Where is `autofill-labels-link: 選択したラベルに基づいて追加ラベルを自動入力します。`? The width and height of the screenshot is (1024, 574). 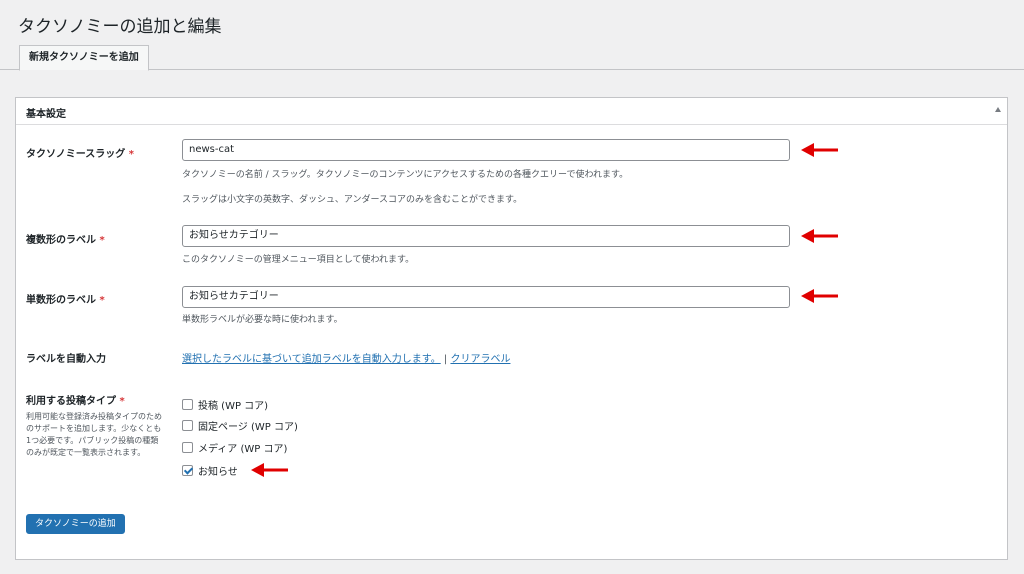
autofill-labels-link: 選択したラベルに基づいて追加ラベルを自動入力します。 is located at coordinates (311, 359).